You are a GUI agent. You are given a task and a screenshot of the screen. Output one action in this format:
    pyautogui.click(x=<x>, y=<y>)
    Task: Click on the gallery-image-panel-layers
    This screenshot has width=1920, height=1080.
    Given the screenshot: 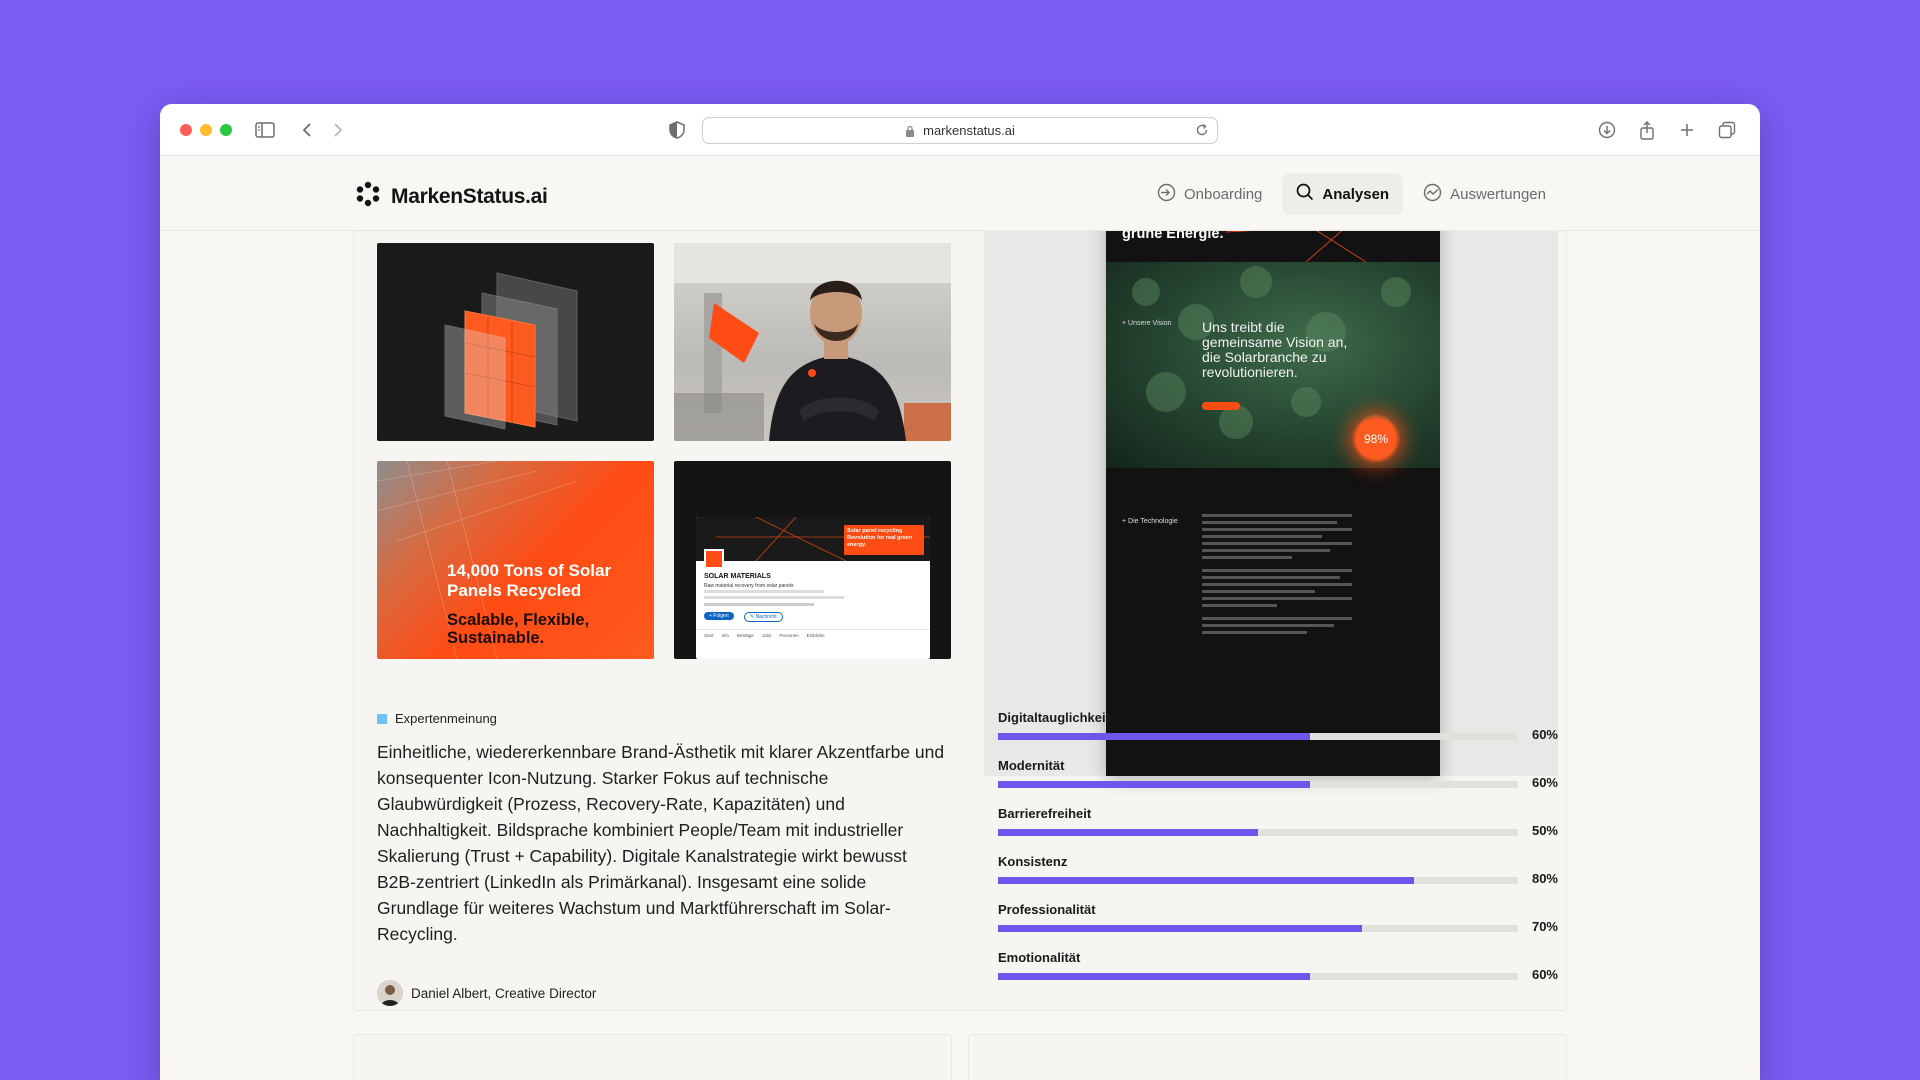 What is the action you would take?
    pyautogui.click(x=515, y=342)
    